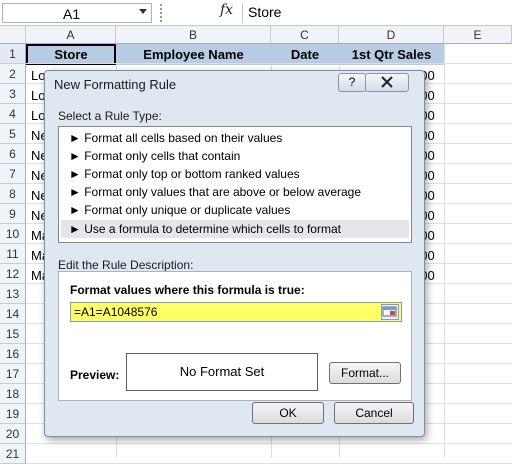 Image resolution: width=512 pixels, height=464 pixels. What do you see at coordinates (305, 35) in the screenshot?
I see `column-header-c: C` at bounding box center [305, 35].